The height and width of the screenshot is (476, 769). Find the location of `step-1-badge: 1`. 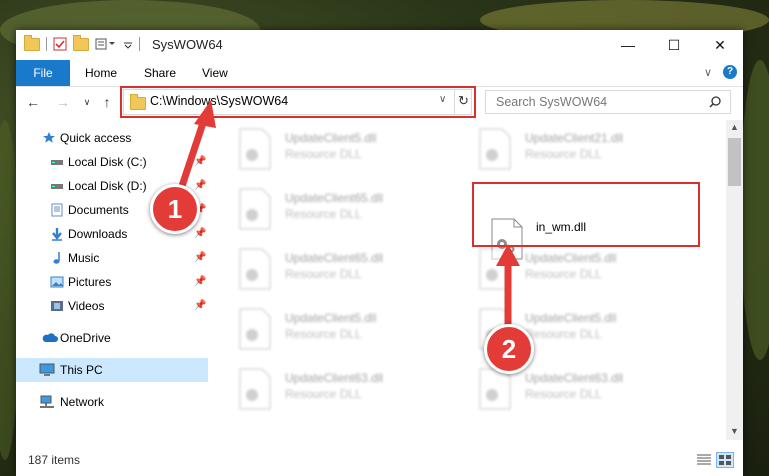

step-1-badge: 1 is located at coordinates (175, 209).